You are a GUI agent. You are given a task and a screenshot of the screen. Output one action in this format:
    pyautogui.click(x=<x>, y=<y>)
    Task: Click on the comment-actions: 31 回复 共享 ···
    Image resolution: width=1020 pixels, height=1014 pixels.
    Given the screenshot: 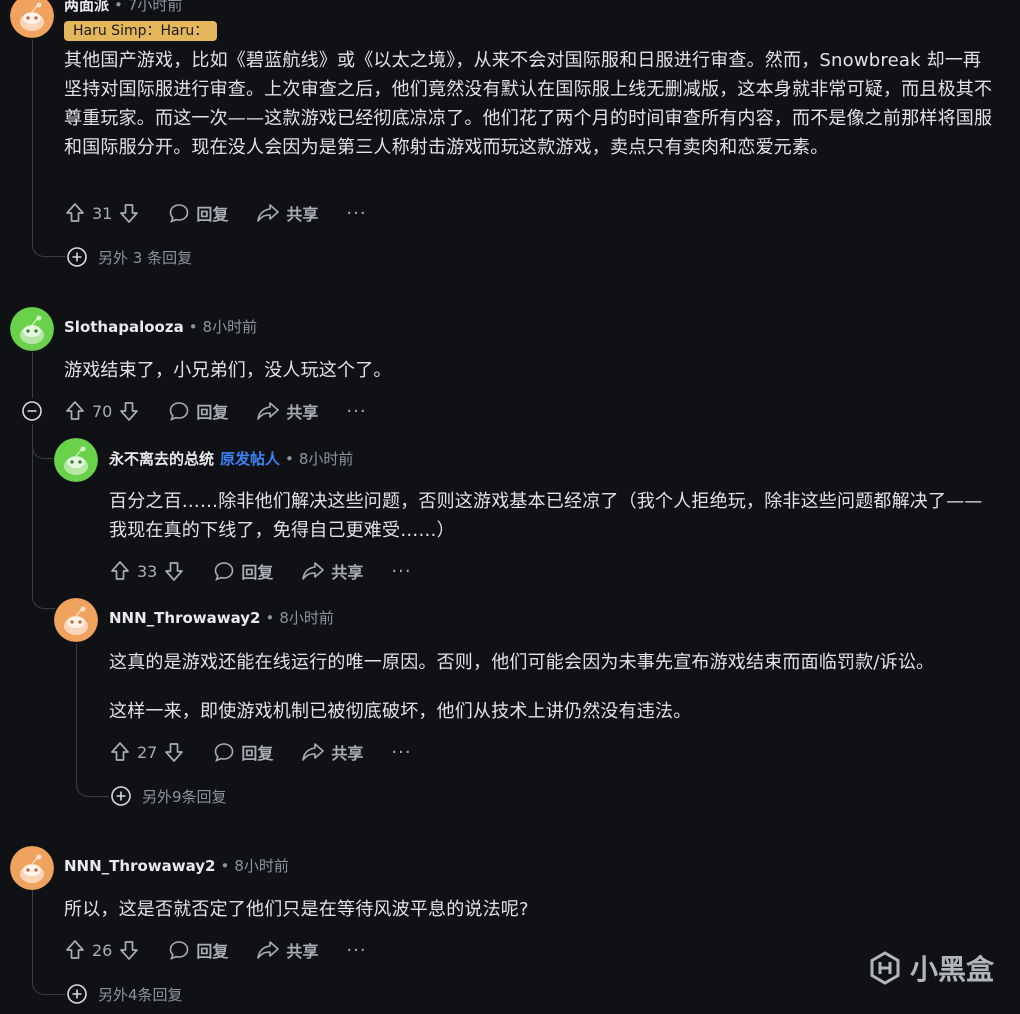 What is the action you would take?
    pyautogui.click(x=215, y=213)
    